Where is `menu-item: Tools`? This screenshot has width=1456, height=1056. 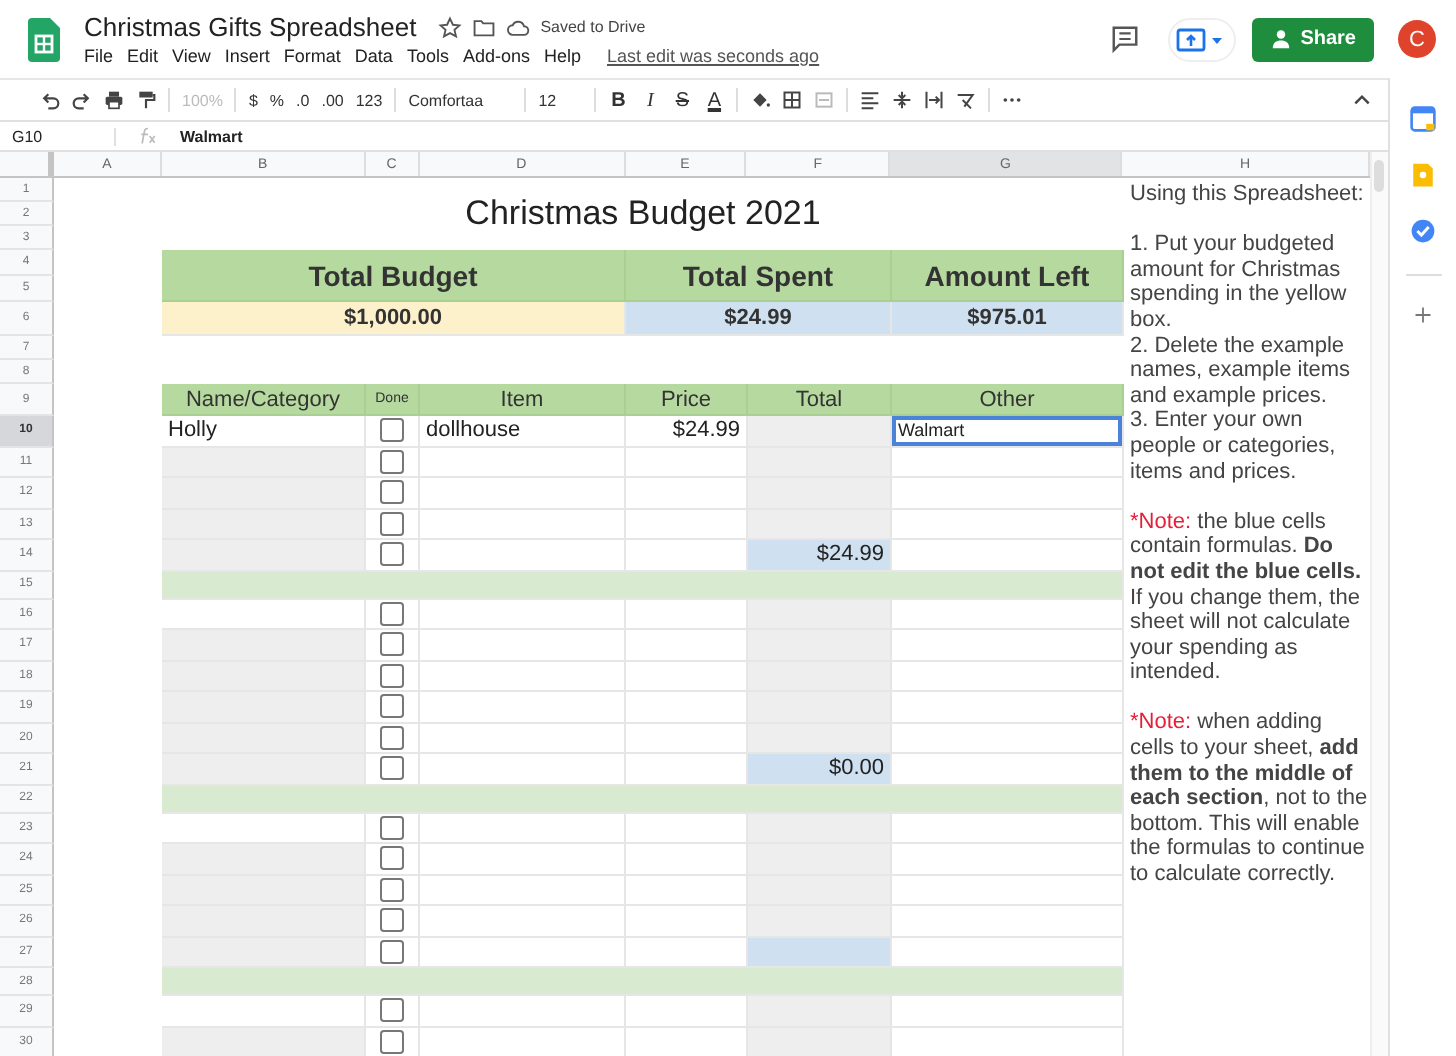
menu-item: Tools is located at coordinates (427, 56).